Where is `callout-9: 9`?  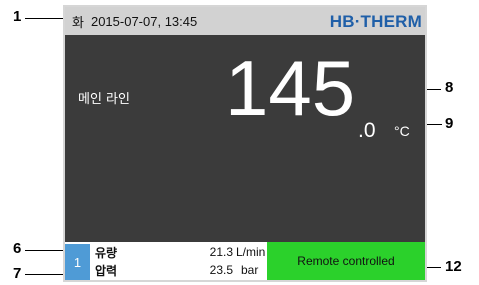
callout-9: 9 is located at coordinates (449, 123).